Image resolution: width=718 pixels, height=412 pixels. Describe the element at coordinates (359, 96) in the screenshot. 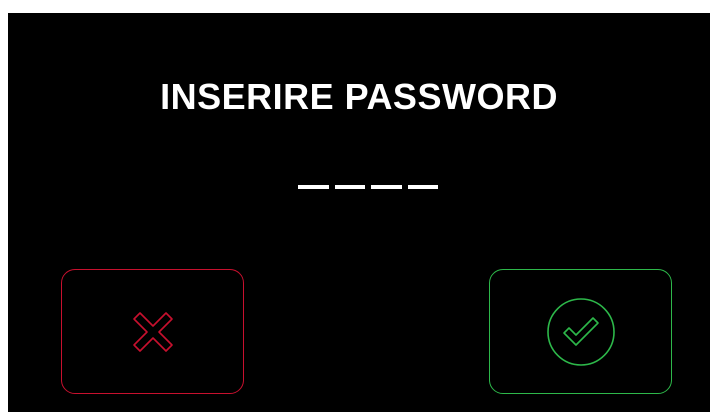

I see `page-title: INSERIRE PASSWORD` at that location.